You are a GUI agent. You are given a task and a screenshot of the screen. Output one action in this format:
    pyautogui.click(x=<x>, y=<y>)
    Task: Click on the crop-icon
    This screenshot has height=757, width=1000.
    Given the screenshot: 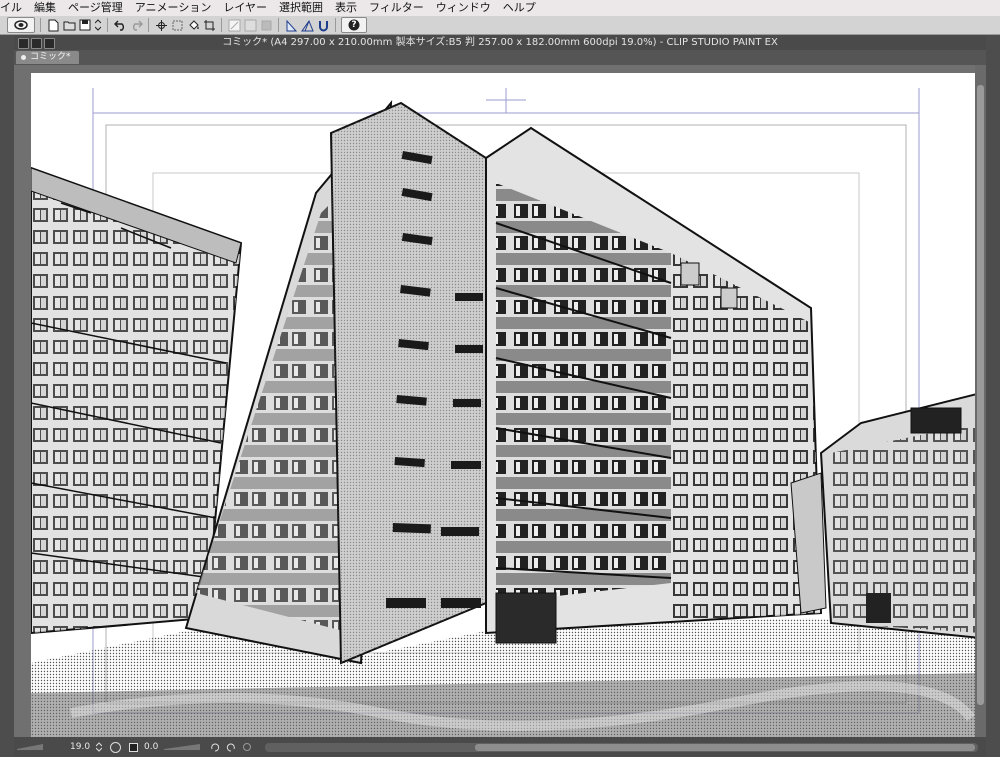 What is the action you would take?
    pyautogui.click(x=209, y=25)
    